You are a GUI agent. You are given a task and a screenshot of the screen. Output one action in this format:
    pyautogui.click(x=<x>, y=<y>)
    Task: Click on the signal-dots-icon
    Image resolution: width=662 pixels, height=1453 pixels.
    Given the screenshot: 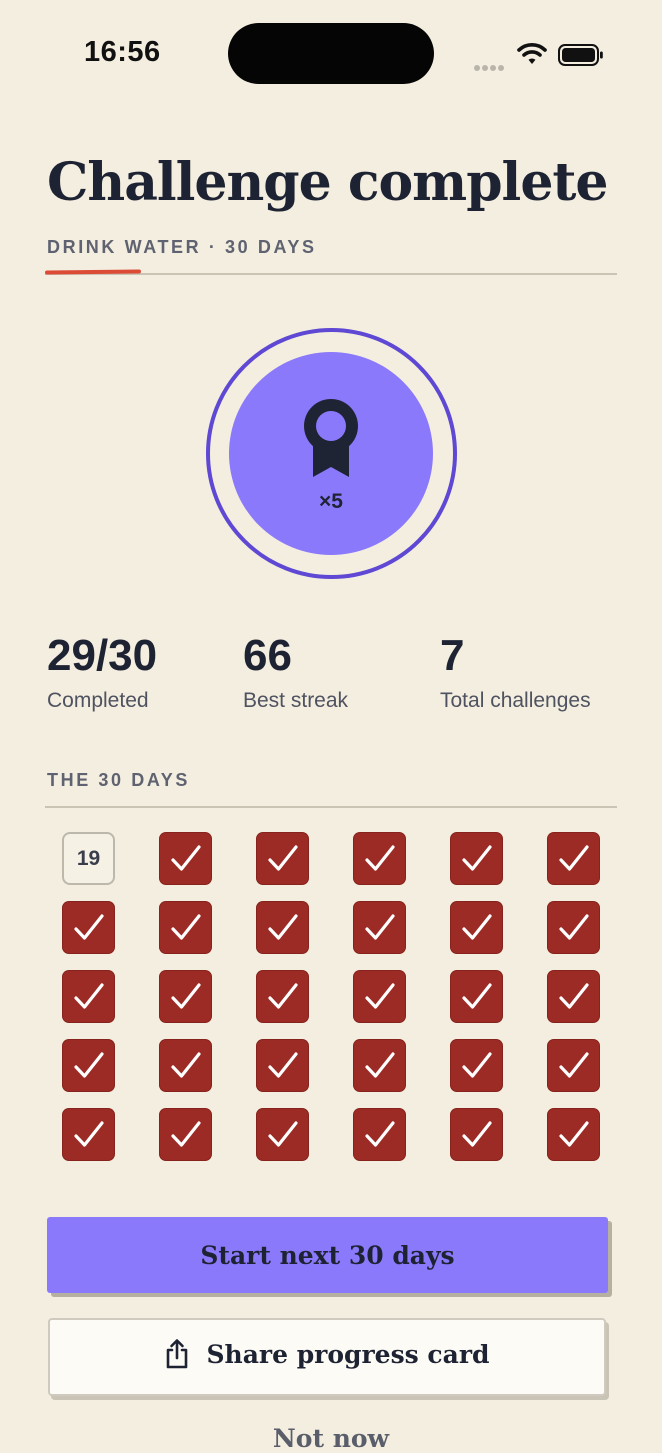 What is the action you would take?
    pyautogui.click(x=490, y=67)
    